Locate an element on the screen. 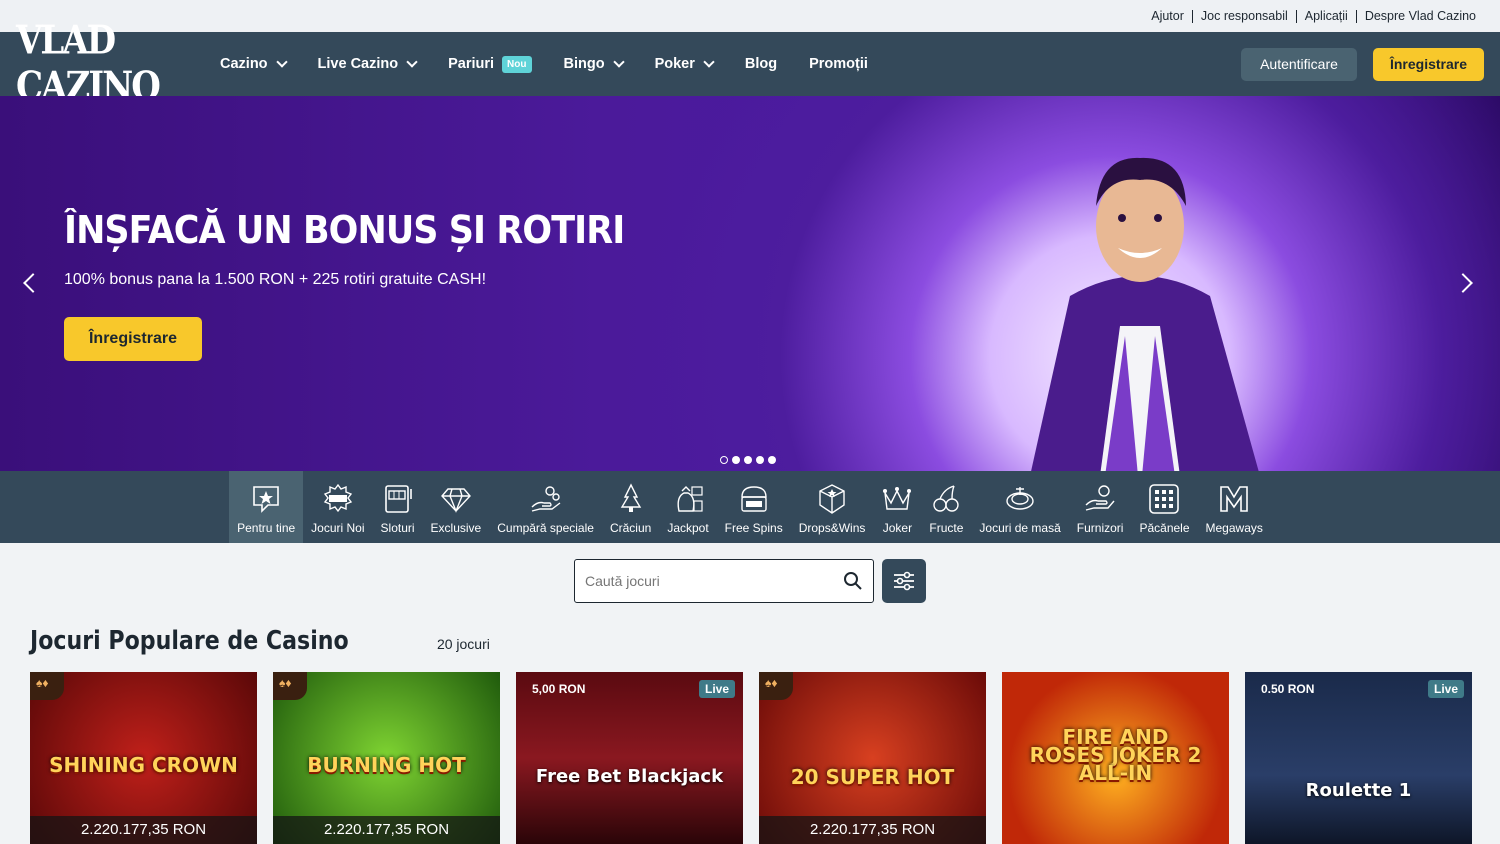 The height and width of the screenshot is (844, 1500). nav-item-label: Live Cazino is located at coordinates (358, 64).